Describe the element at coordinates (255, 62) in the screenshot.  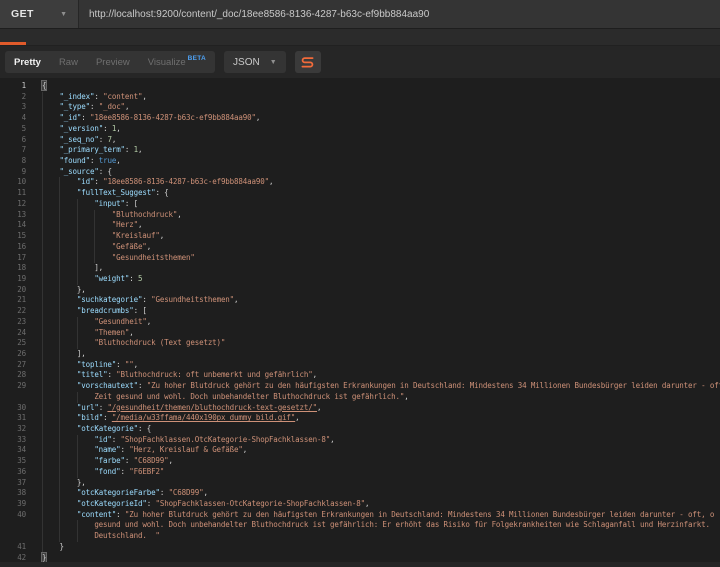
I see `format-select: JSON ▼` at that location.